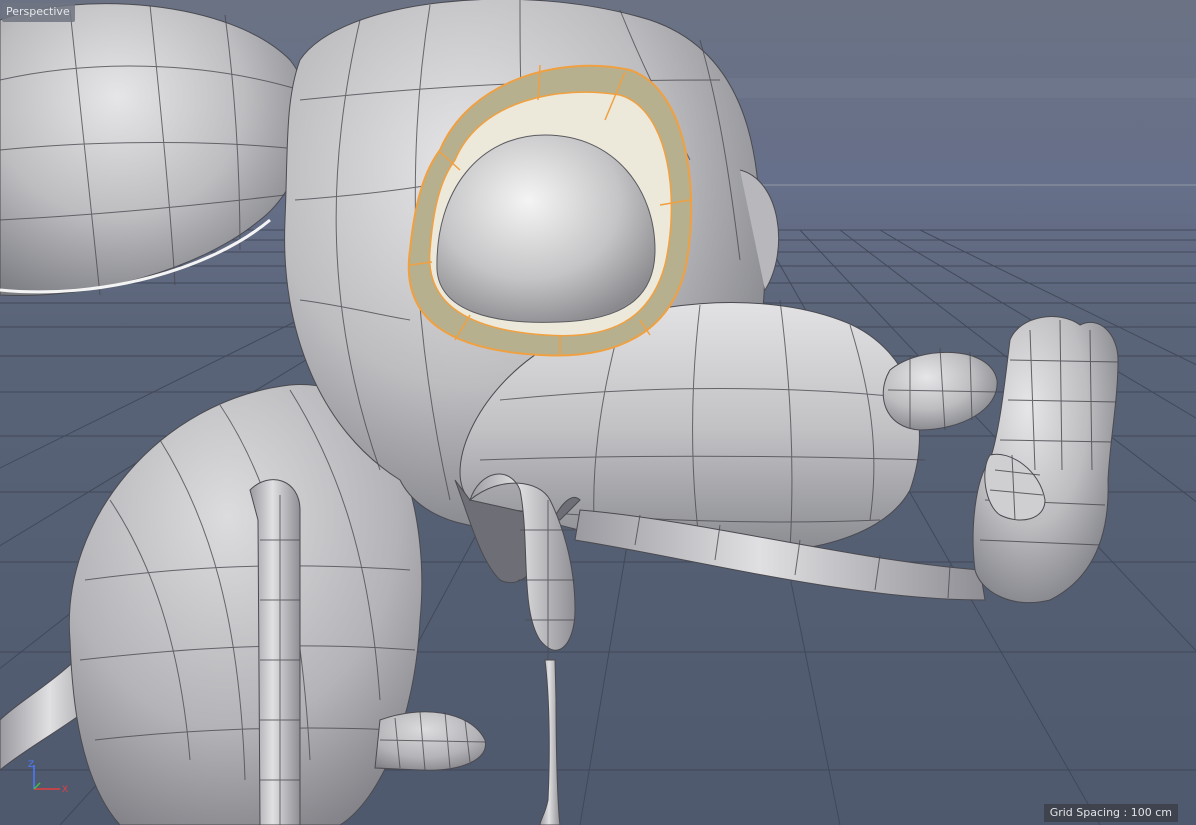  Describe the element at coordinates (940, 389) in the screenshot. I see `mouse-nose` at that location.